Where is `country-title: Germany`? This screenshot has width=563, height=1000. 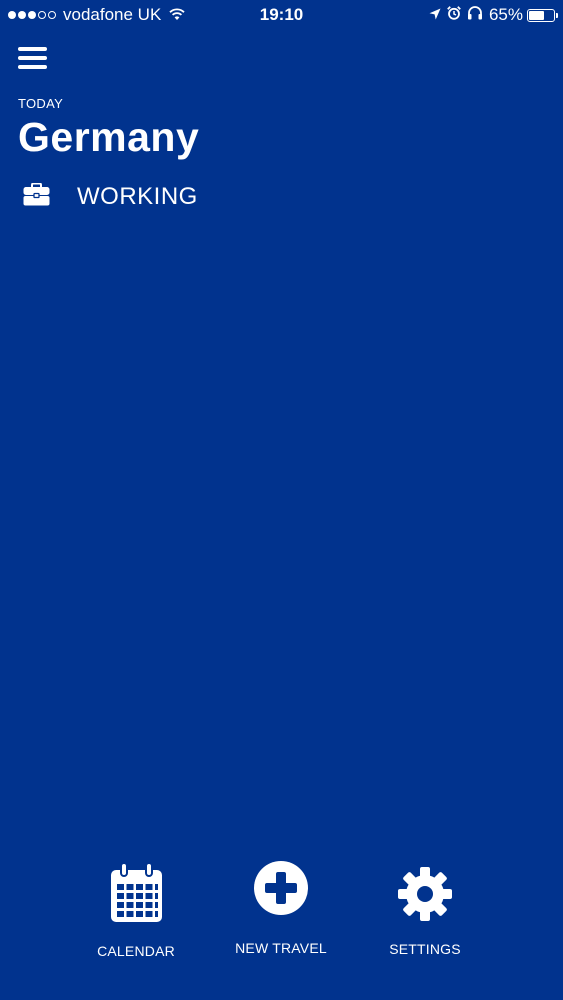
country-title: Germany is located at coordinates (109, 137).